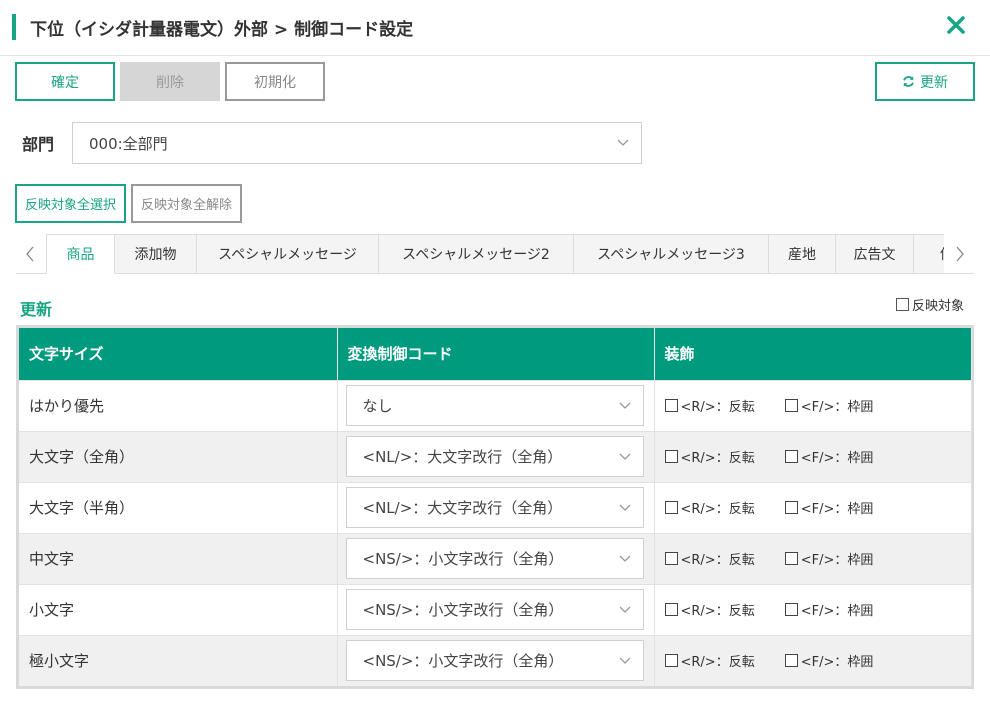  I want to click on refresh-button: 更新, so click(925, 81).